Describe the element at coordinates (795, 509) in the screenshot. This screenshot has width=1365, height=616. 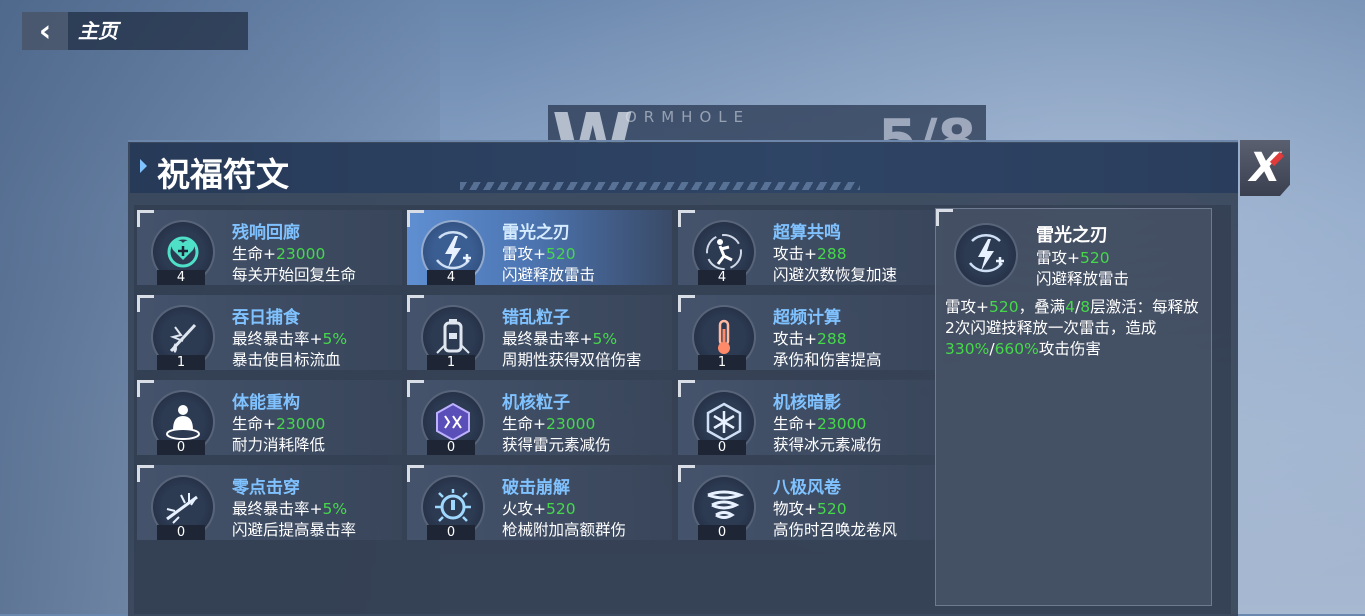
I see `rune-stat-label: 物攻+` at that location.